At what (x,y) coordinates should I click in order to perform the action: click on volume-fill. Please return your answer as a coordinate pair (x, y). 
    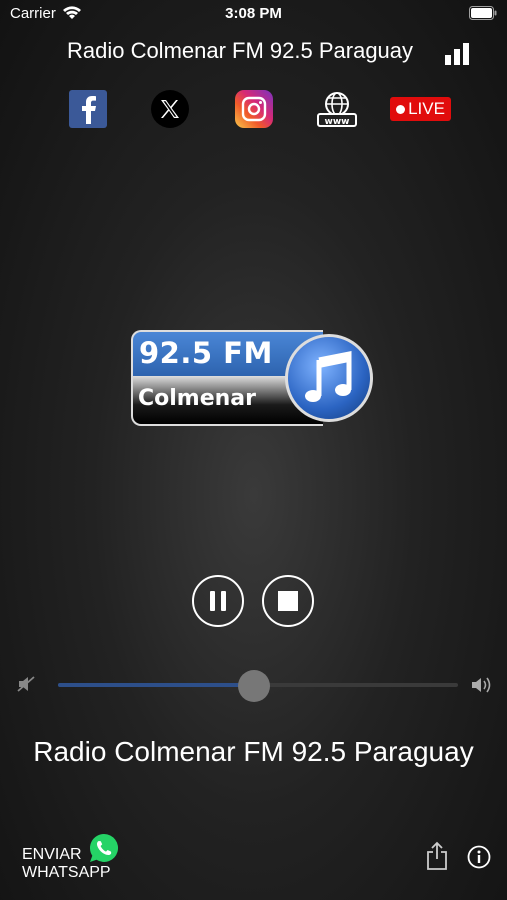
    Looking at the image, I should click on (156, 685).